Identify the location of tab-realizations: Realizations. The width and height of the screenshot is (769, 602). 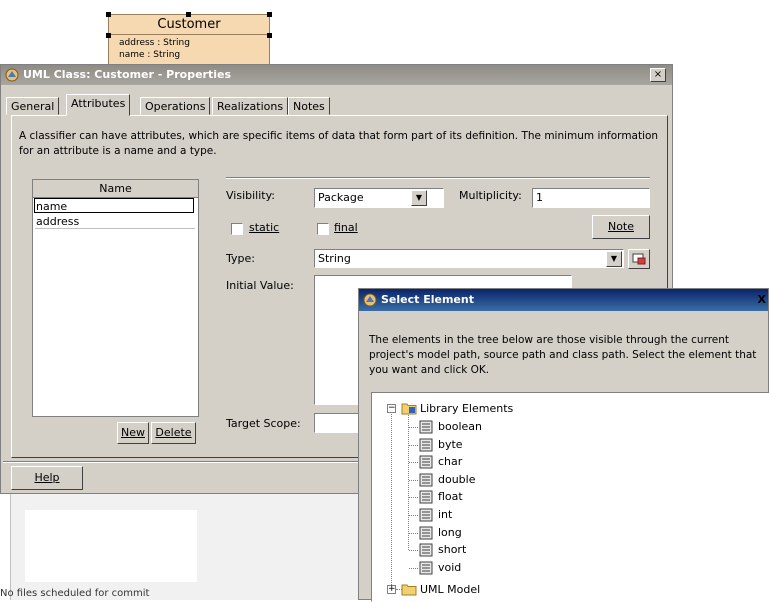
(250, 106).